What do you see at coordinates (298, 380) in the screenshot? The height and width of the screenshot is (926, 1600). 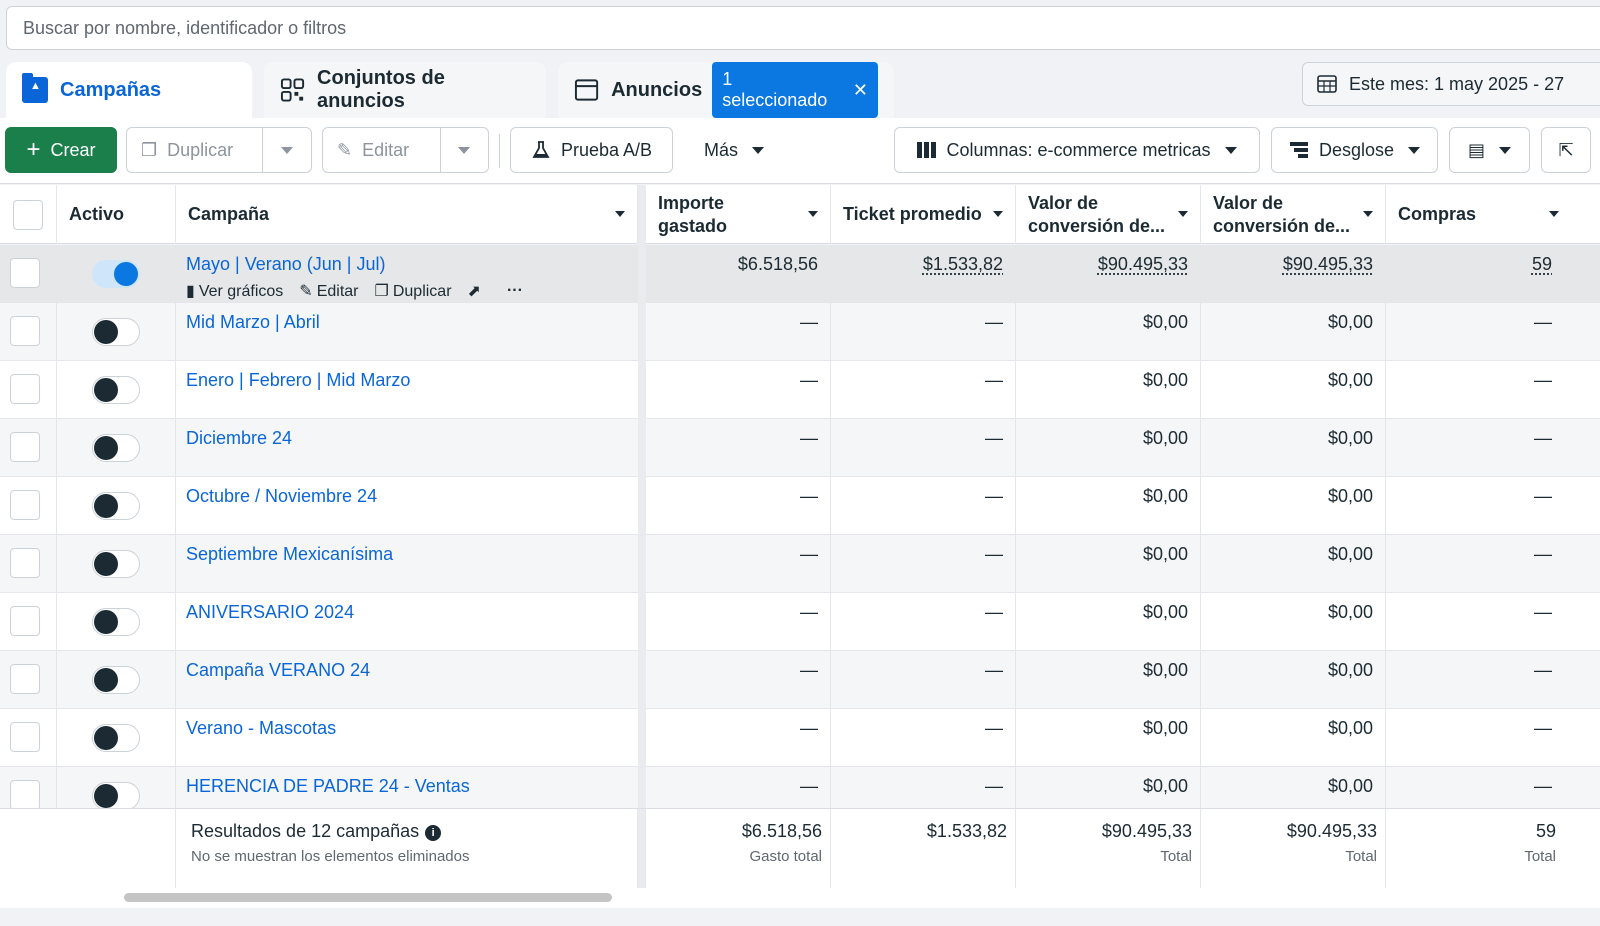 I see `campaign-name-link: Enero | Febrero | Mid Marzo` at bounding box center [298, 380].